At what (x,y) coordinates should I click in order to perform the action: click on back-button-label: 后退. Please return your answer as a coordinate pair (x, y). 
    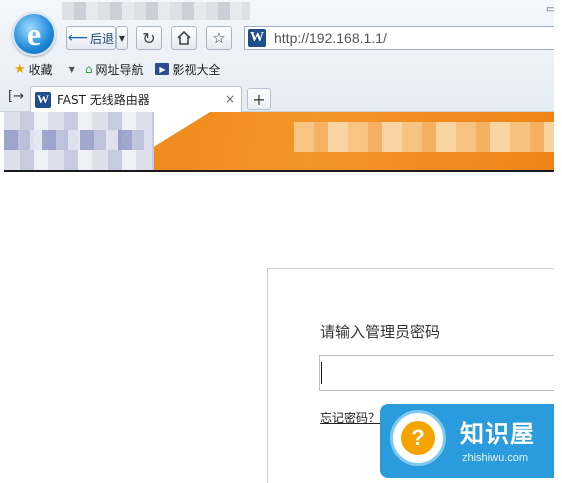
    Looking at the image, I should click on (102, 38).